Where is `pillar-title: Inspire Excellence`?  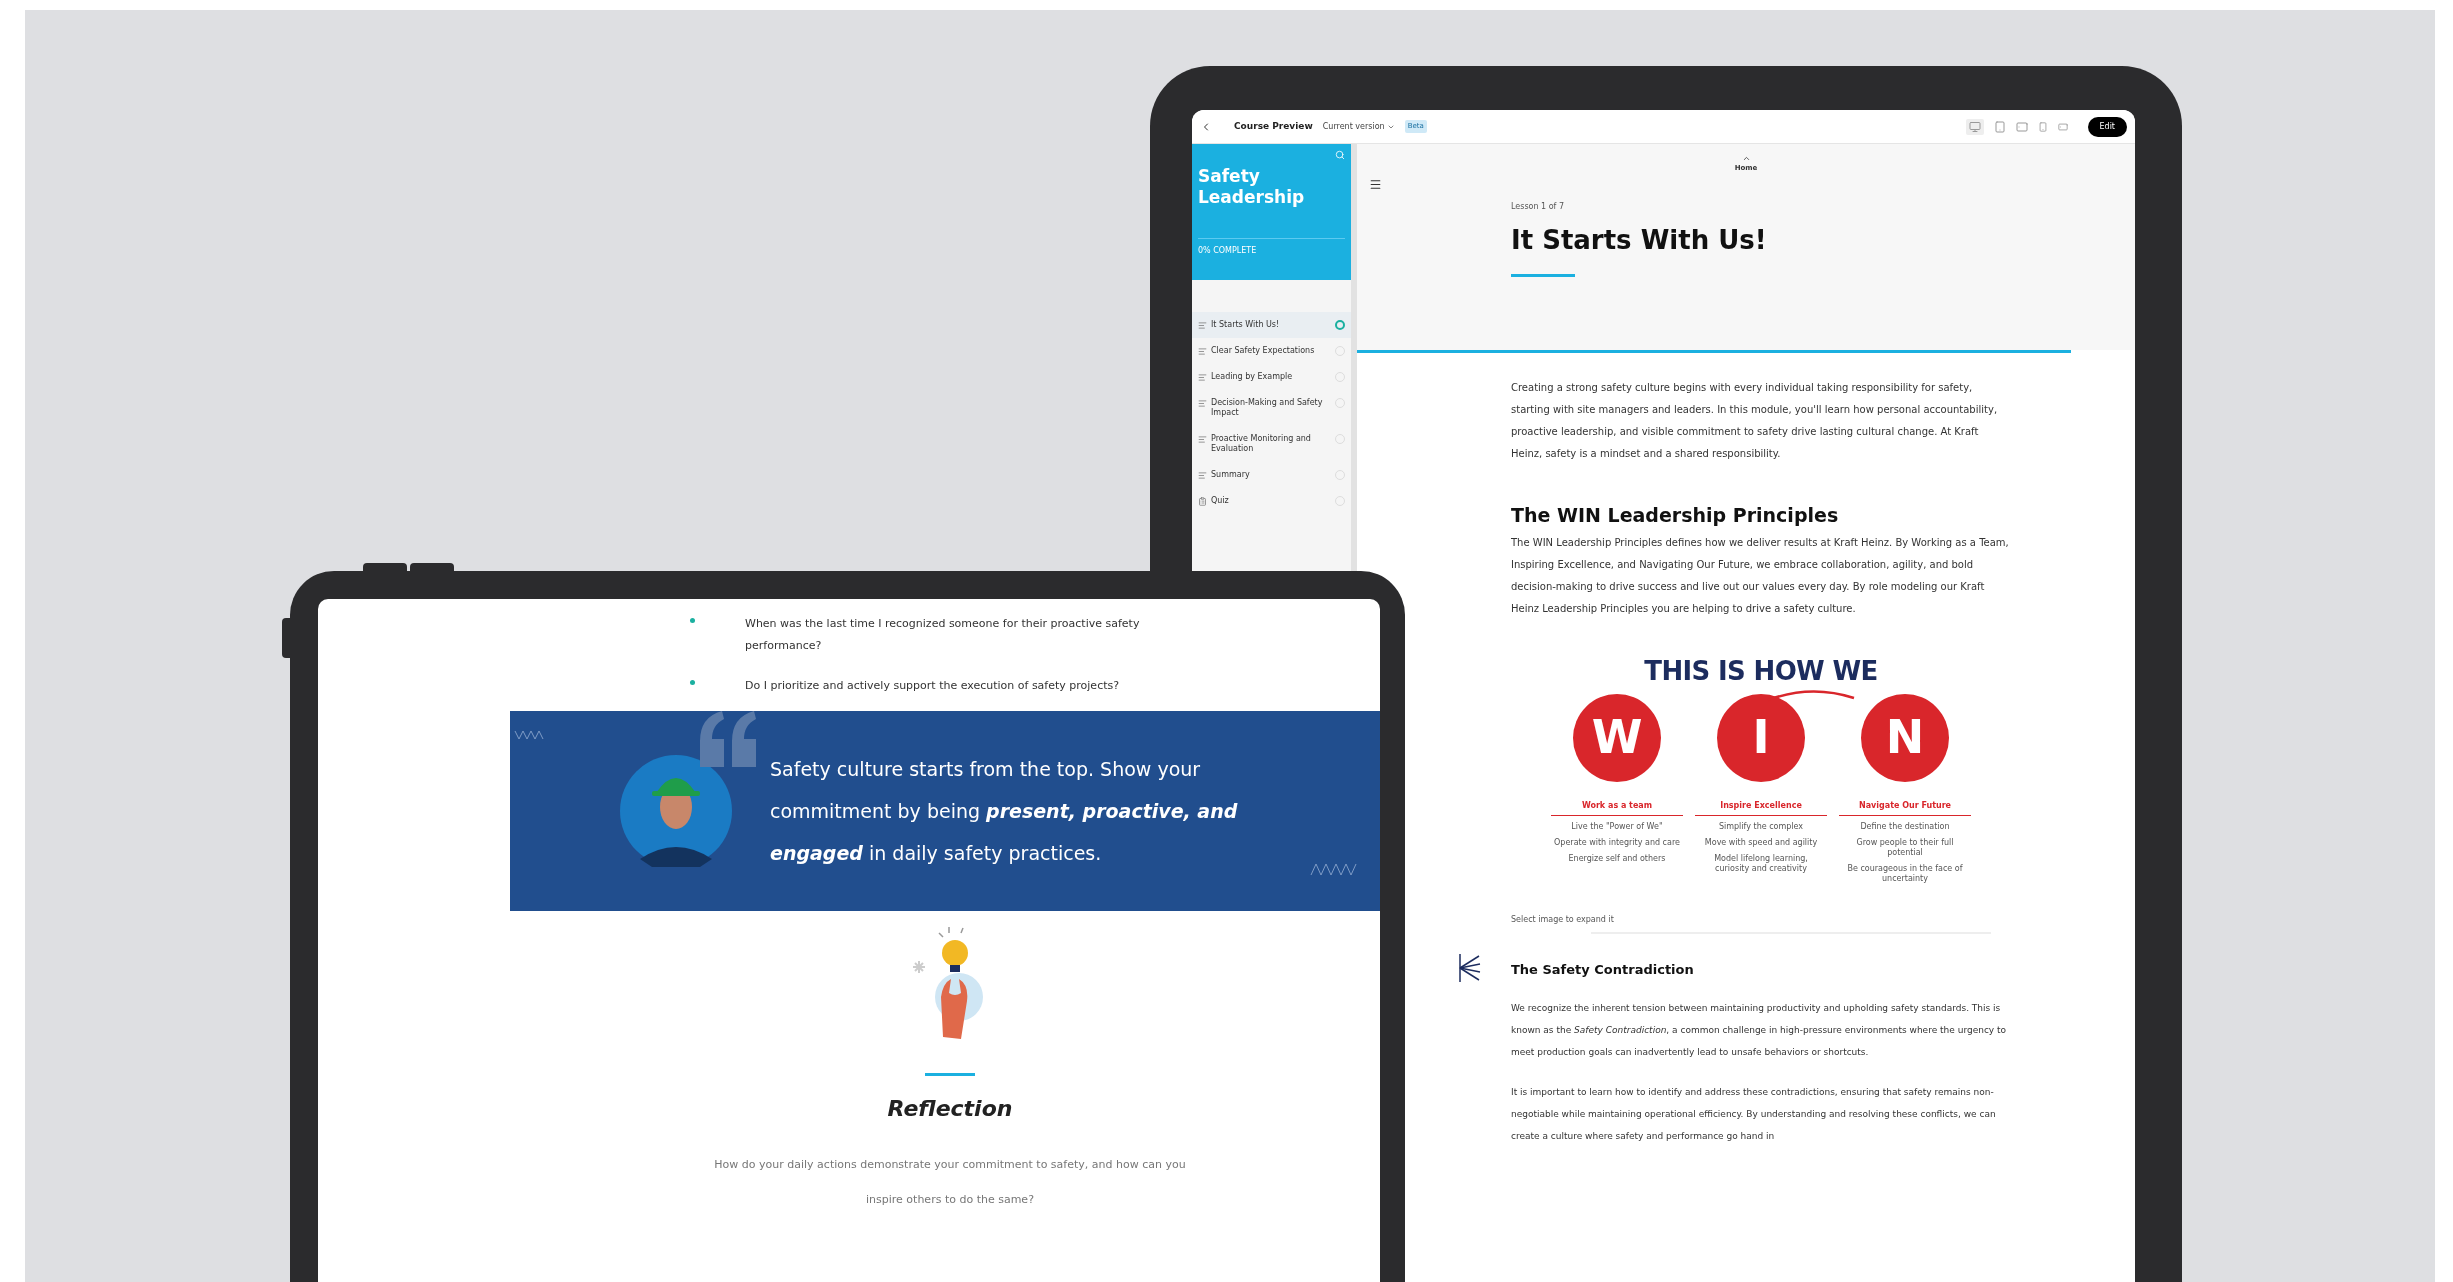 pillar-title: Inspire Excellence is located at coordinates (1761, 807).